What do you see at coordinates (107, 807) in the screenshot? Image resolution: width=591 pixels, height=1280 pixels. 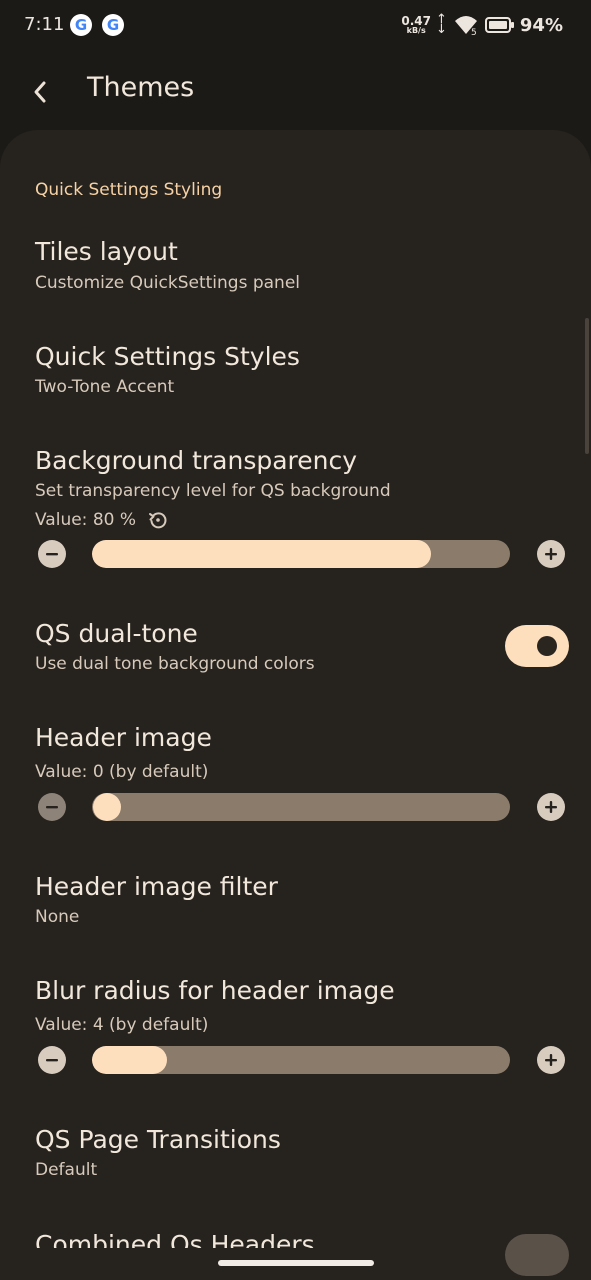 I see `slider-knob` at bounding box center [107, 807].